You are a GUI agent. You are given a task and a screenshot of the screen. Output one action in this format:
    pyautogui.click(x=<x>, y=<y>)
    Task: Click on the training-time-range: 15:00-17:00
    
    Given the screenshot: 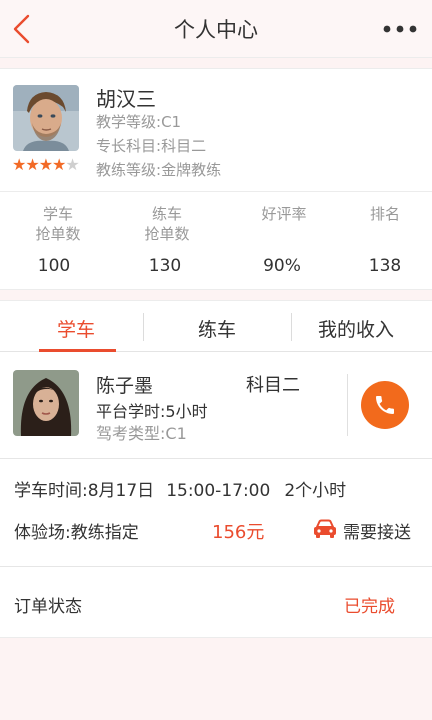 What is the action you would take?
    pyautogui.click(x=218, y=491)
    